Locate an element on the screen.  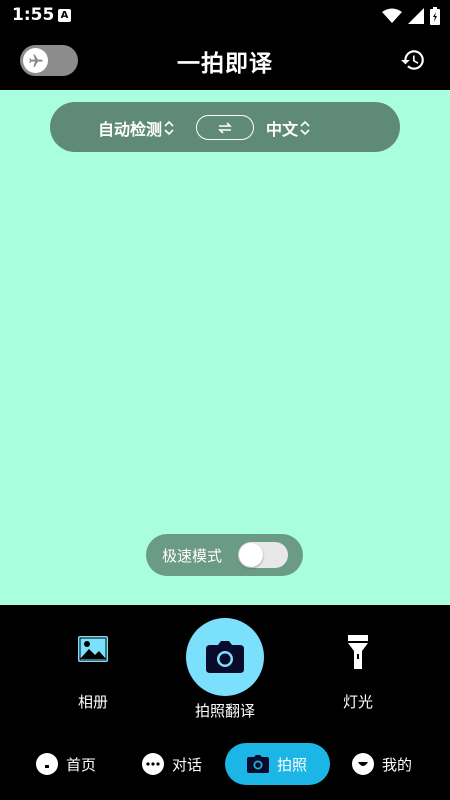
album-label: 相册 is located at coordinates (92, 702).